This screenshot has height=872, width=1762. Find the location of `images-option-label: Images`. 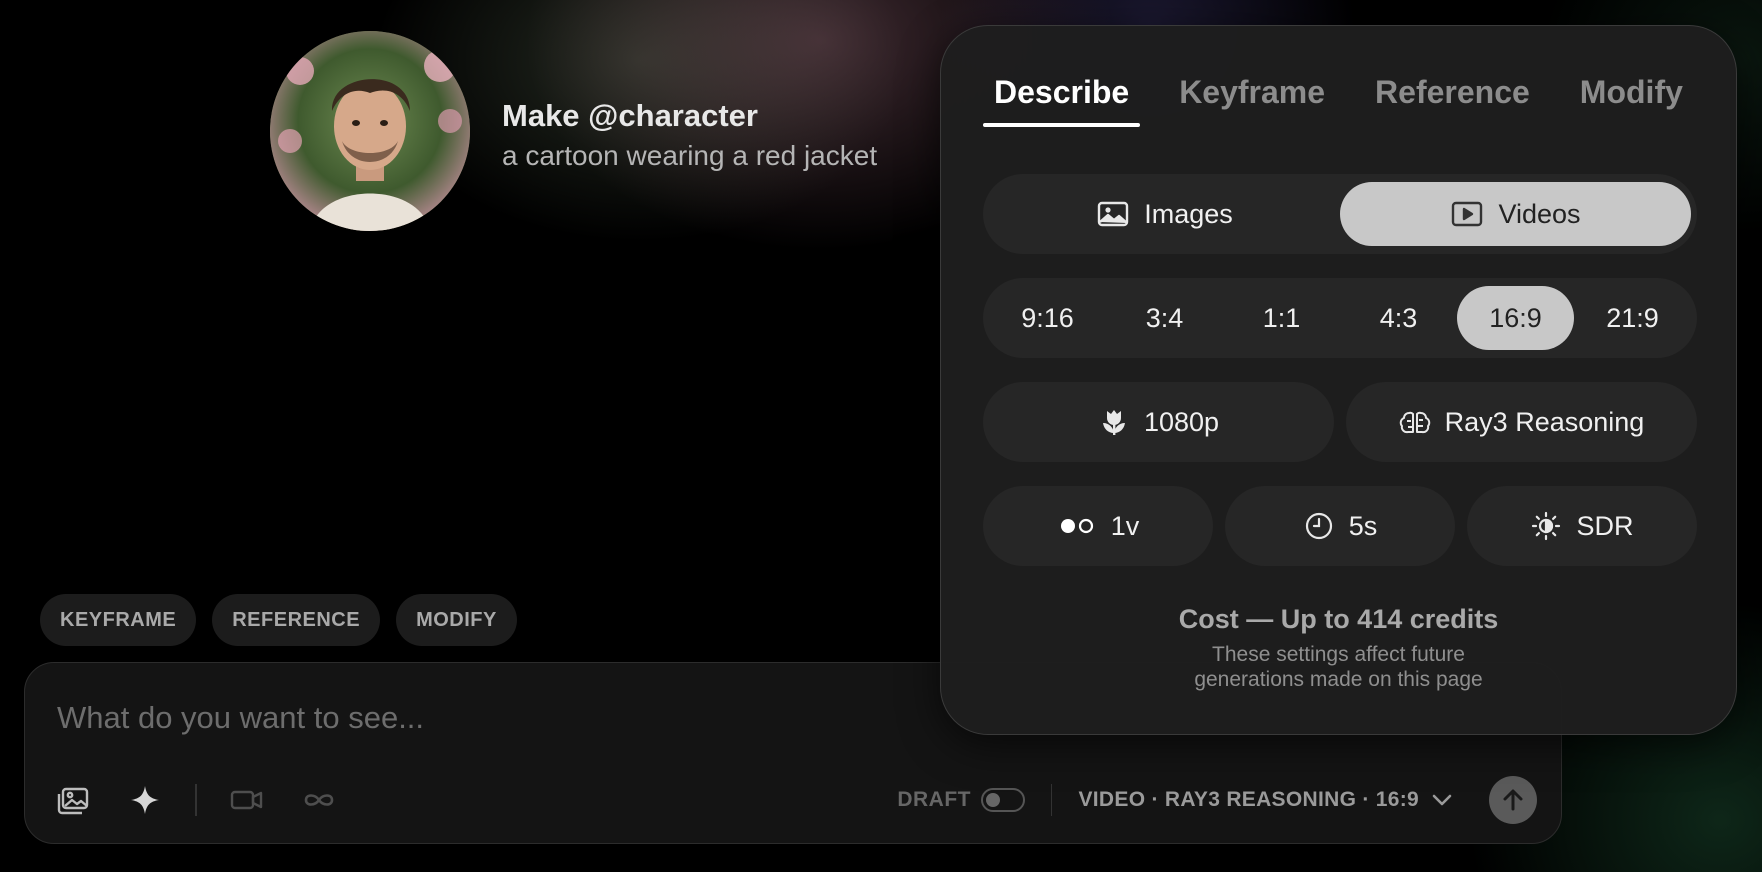

images-option-label: Images is located at coordinates (1188, 213).